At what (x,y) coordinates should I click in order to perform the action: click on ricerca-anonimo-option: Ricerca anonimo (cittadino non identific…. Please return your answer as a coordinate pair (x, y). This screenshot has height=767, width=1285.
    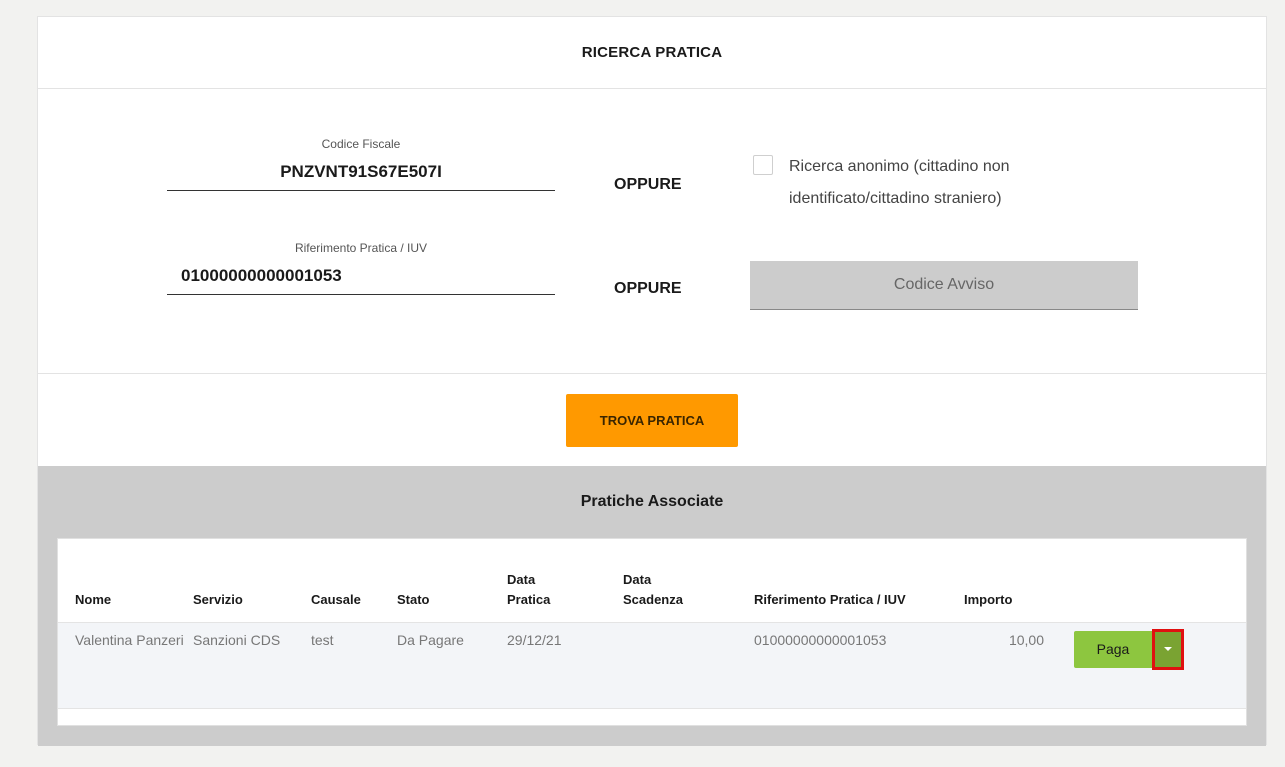
    Looking at the image, I should click on (913, 183).